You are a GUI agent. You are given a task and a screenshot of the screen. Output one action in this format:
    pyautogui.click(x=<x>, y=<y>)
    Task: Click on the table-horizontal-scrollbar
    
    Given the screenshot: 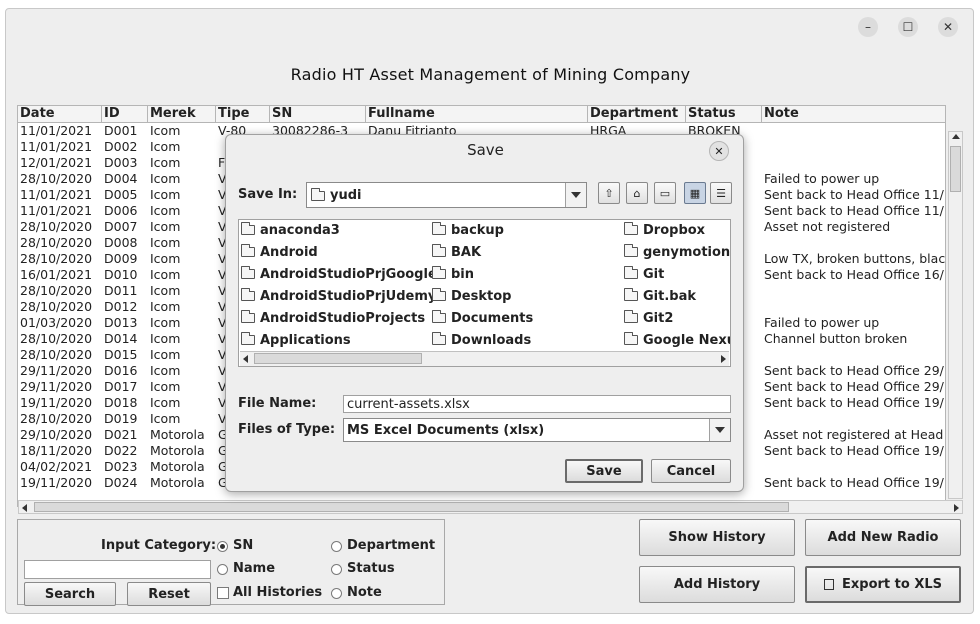 What is the action you would take?
    pyautogui.click(x=490, y=507)
    